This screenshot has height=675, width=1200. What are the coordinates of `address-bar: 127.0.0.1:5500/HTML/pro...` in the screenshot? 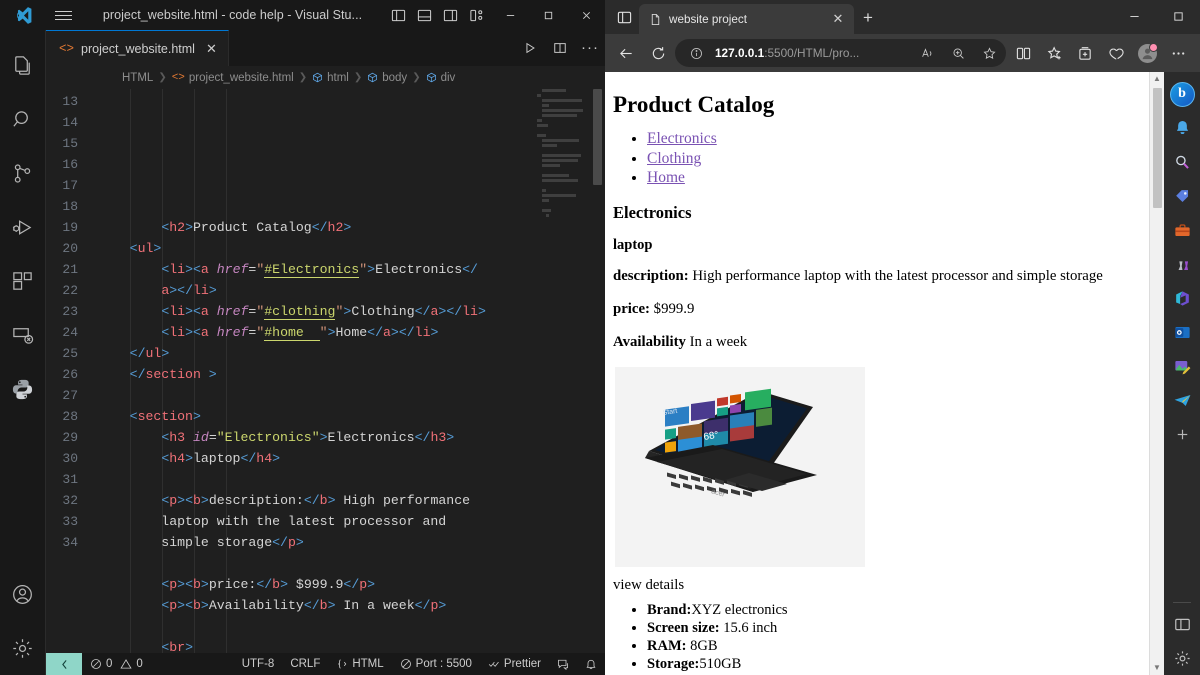 It's located at (840, 53).